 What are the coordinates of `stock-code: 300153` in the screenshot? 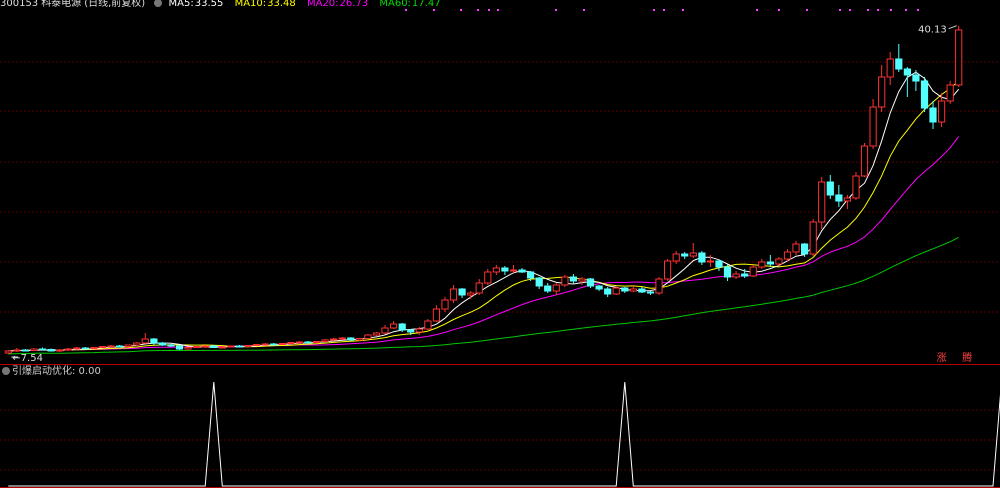 It's located at (19, 4).